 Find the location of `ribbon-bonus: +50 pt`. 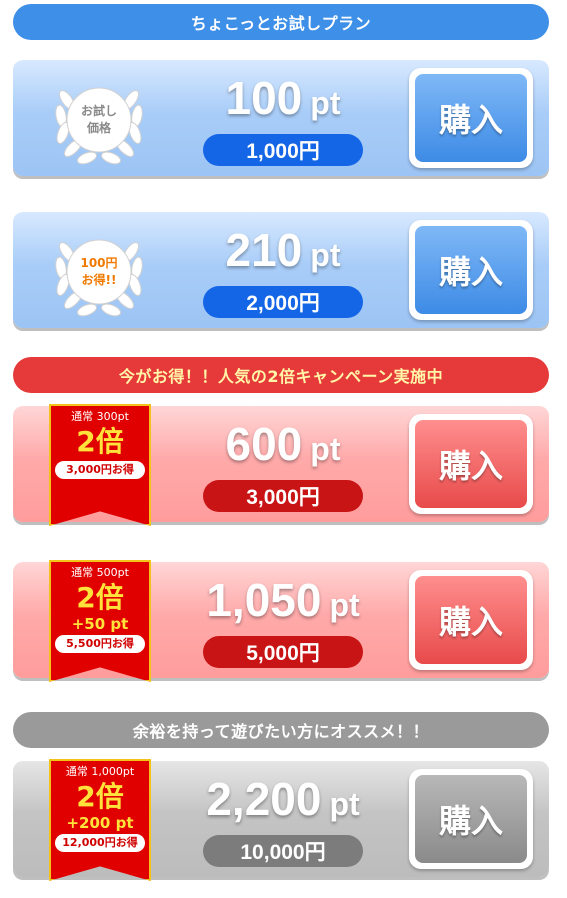

ribbon-bonus: +50 pt is located at coordinates (100, 624).